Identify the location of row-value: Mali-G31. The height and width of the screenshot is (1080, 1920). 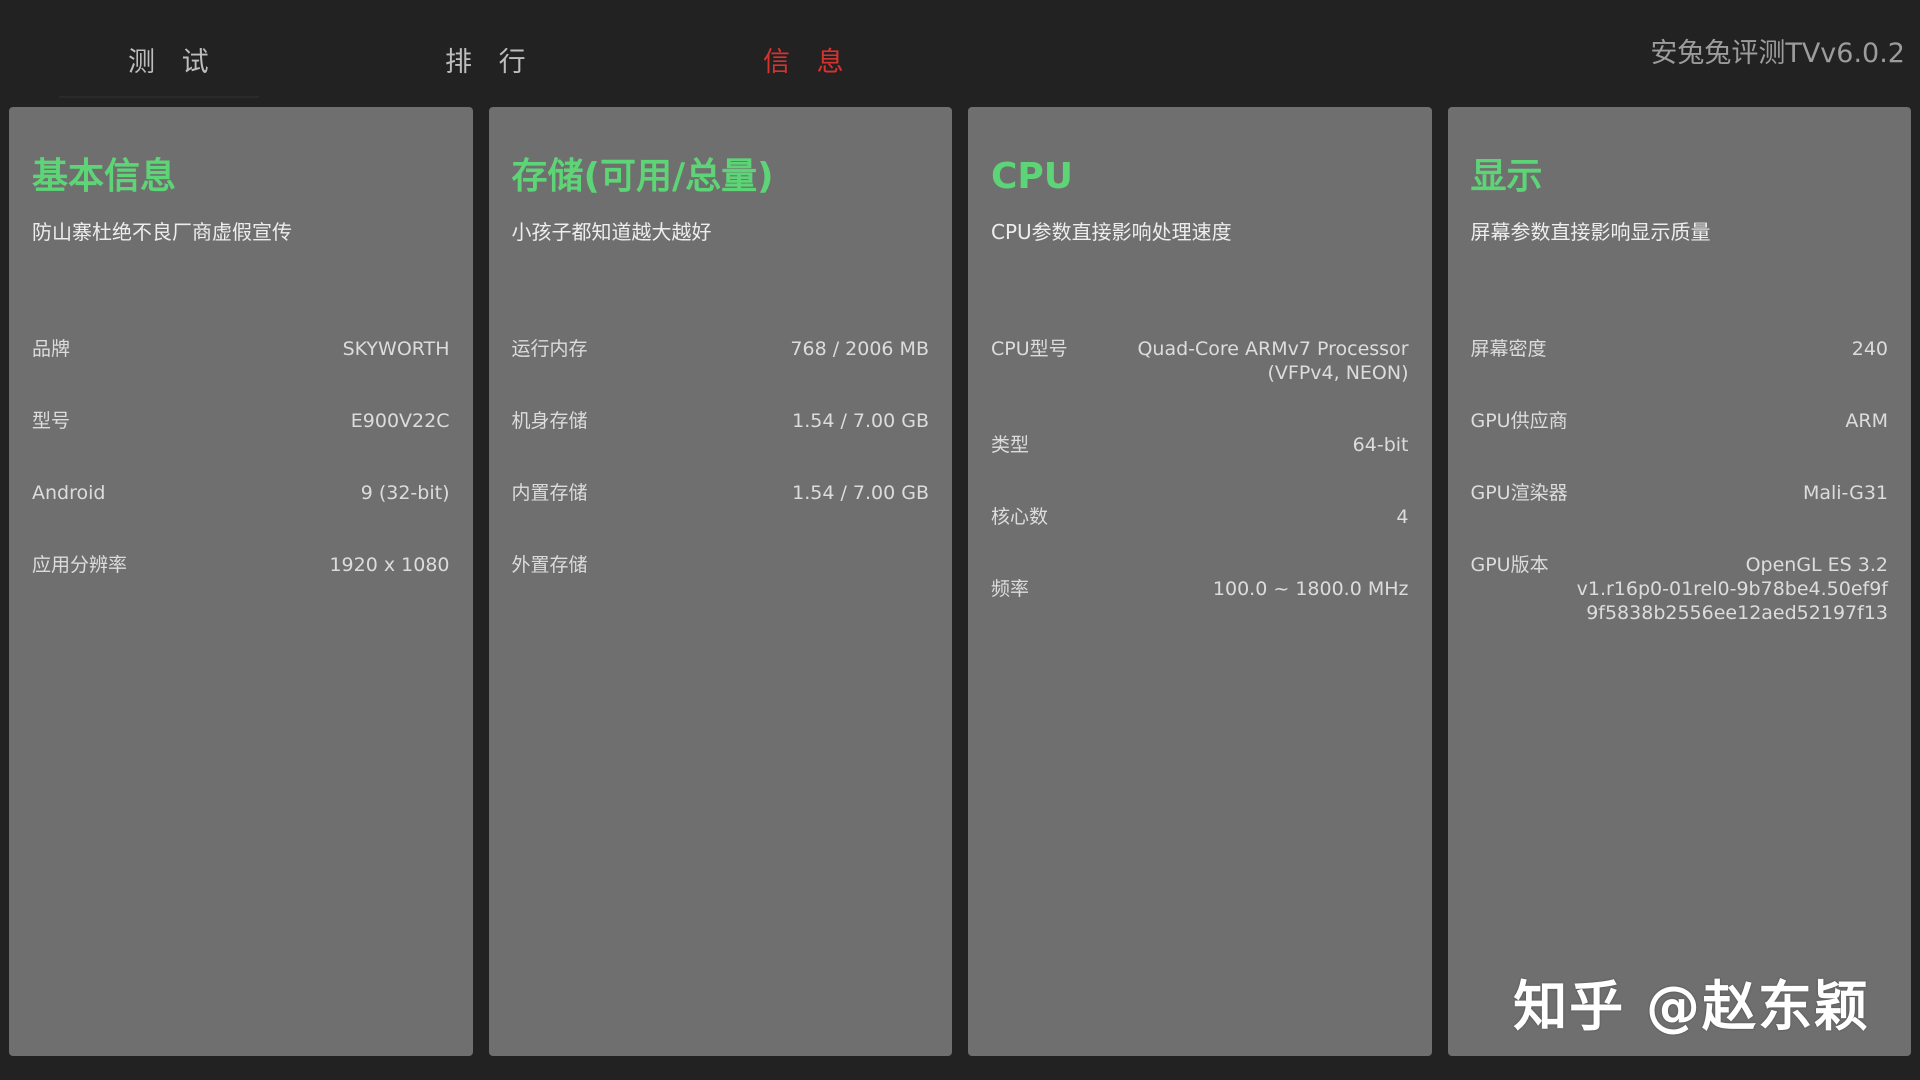
(1845, 493).